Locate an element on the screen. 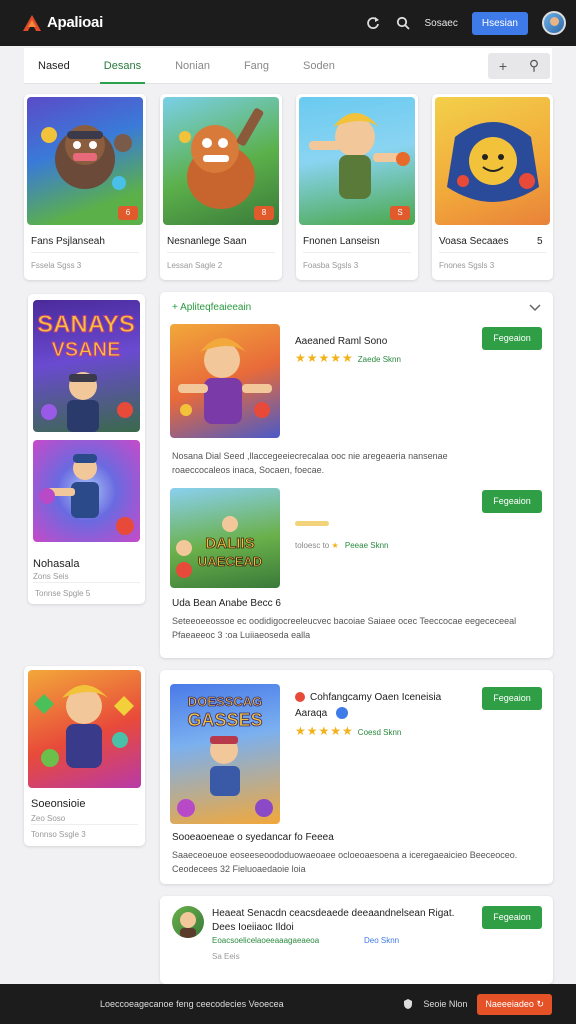 This screenshot has height=1024, width=576. poster-text: DALIIS is located at coordinates (229, 543).